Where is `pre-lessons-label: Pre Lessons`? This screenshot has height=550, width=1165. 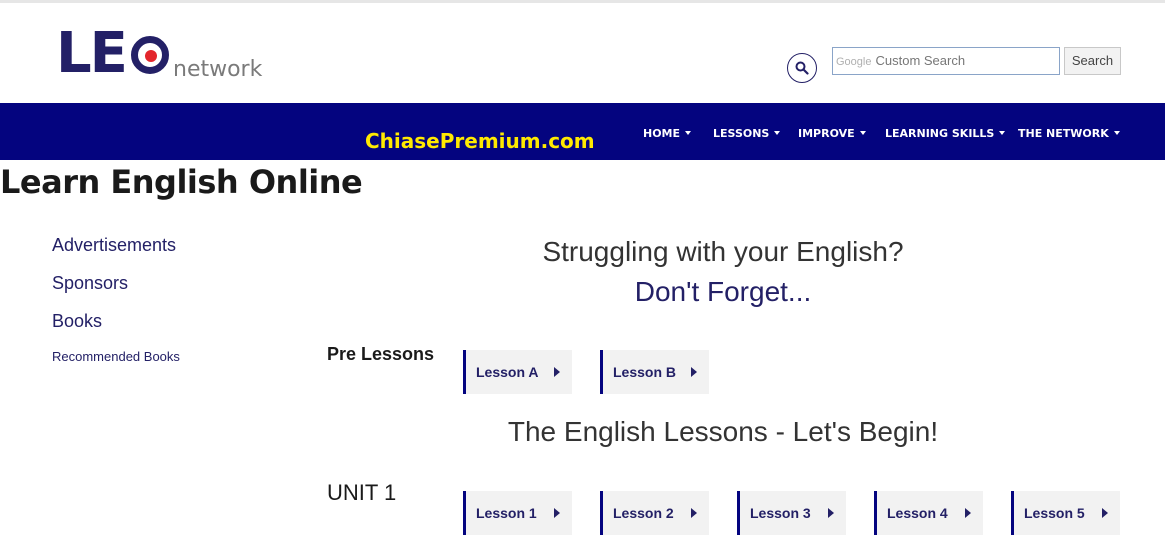
pre-lessons-label: Pre Lessons is located at coordinates (381, 354).